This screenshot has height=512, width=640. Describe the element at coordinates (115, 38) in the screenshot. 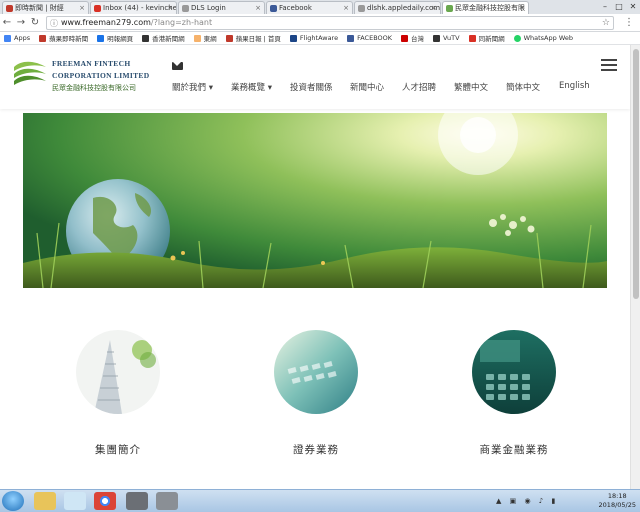

I see `bookmark-item: 明報網頁` at that location.